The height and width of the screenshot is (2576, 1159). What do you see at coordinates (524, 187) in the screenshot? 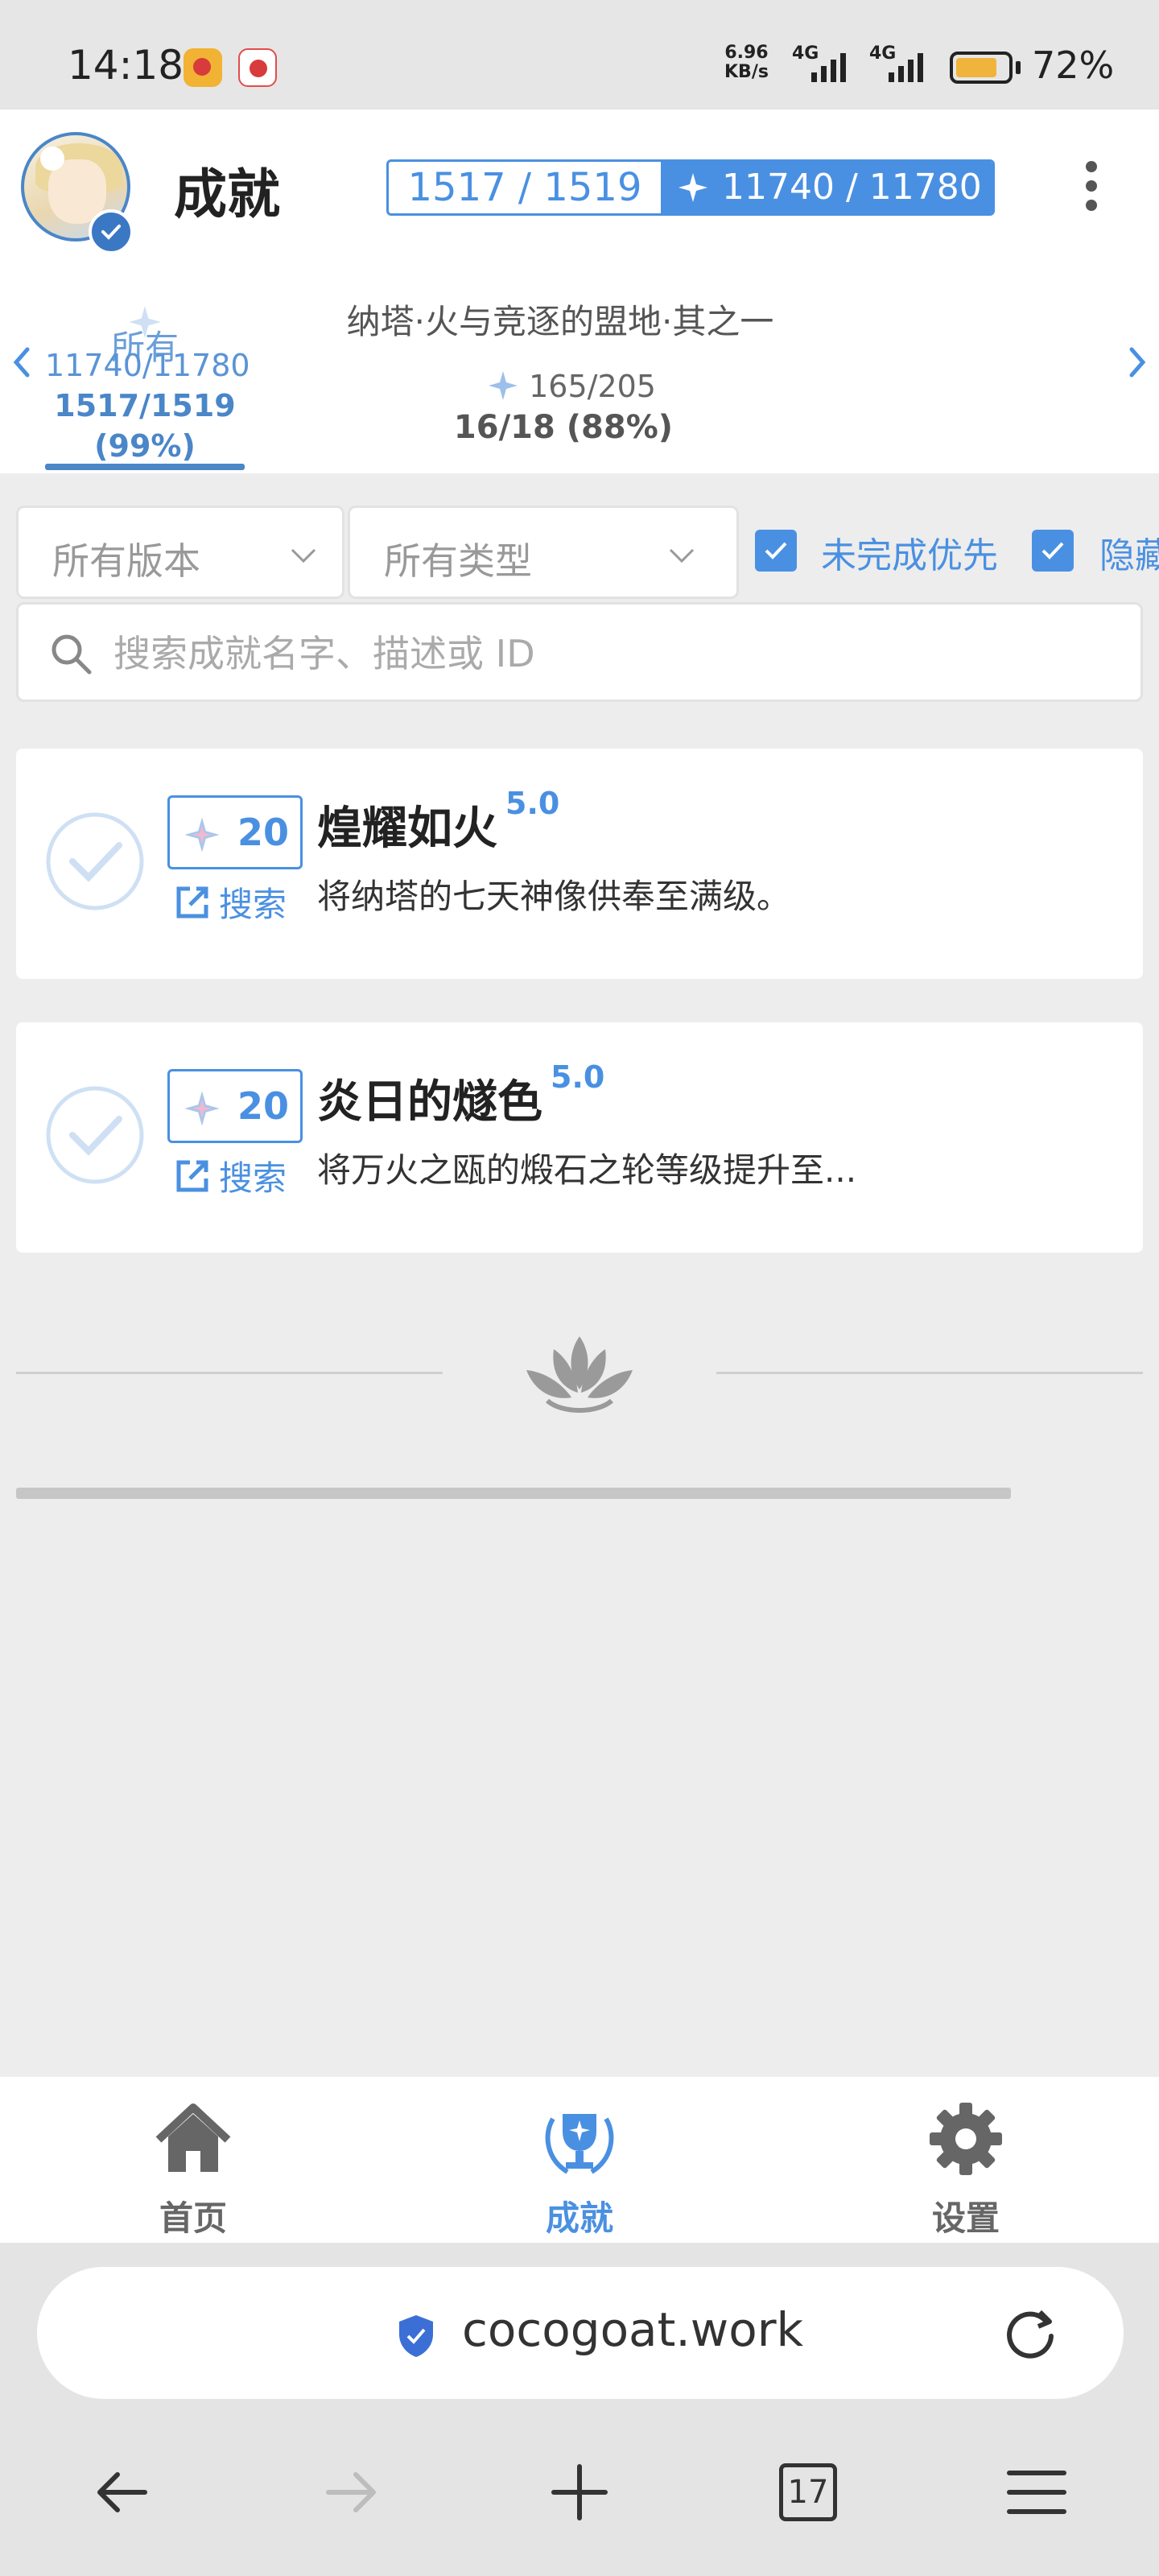
I see `achievement-count: 1517 / 1519` at bounding box center [524, 187].